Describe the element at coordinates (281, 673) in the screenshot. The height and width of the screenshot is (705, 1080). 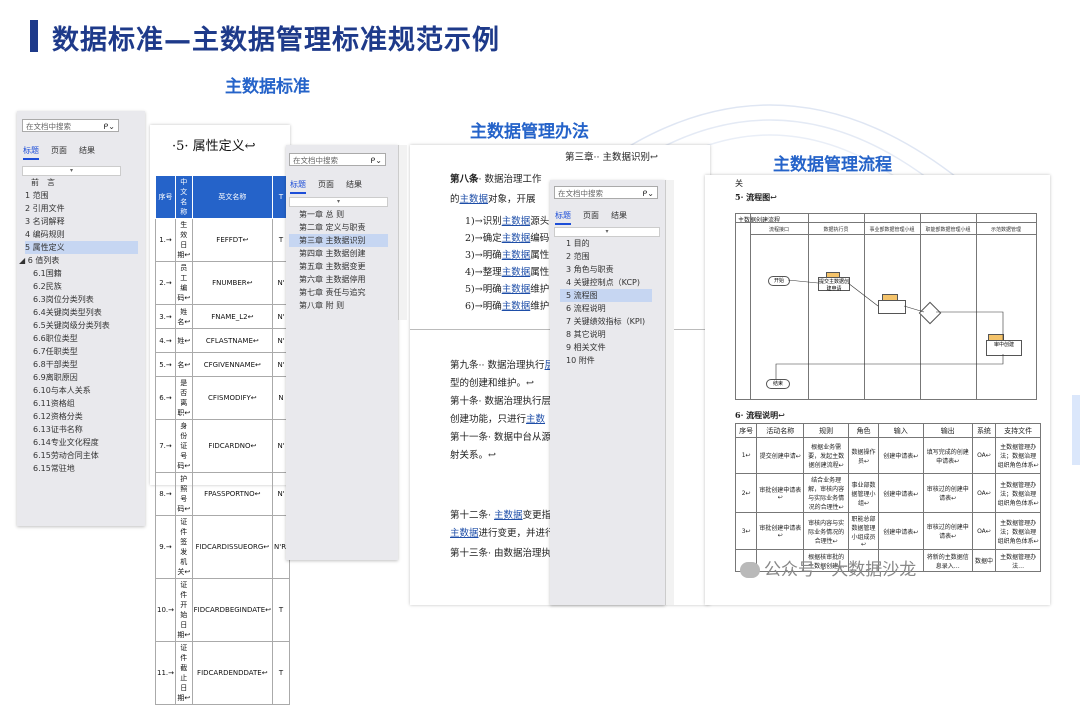
I see `table-cell: T` at that location.